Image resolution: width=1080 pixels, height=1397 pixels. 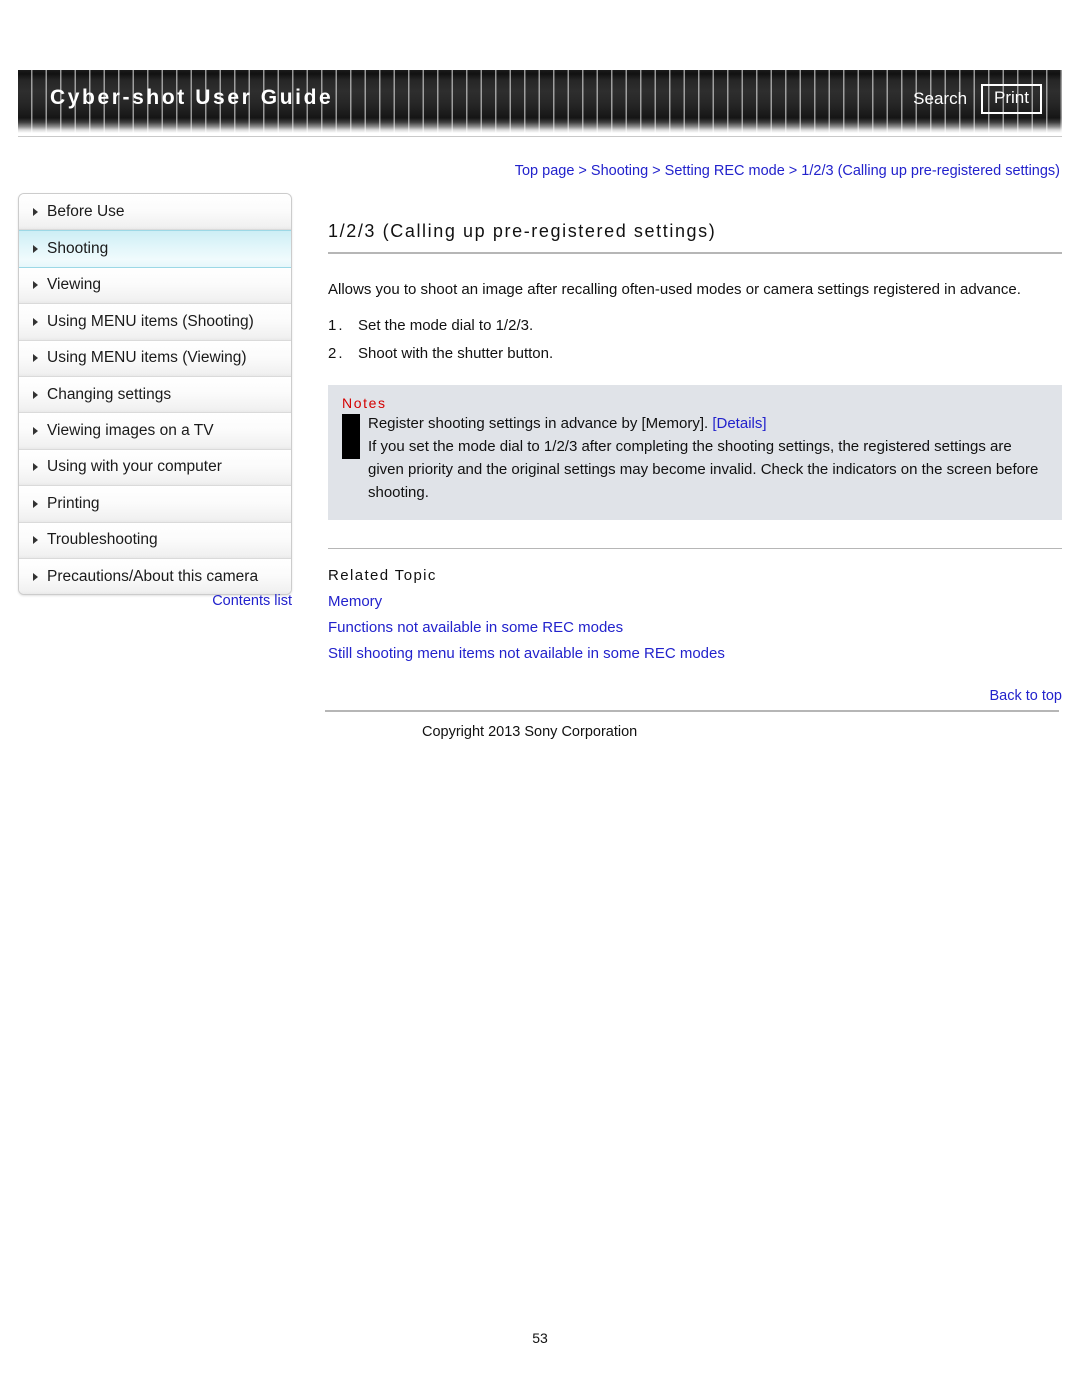 I want to click on sidebar-item-label: Using with your computer, so click(x=134, y=467).